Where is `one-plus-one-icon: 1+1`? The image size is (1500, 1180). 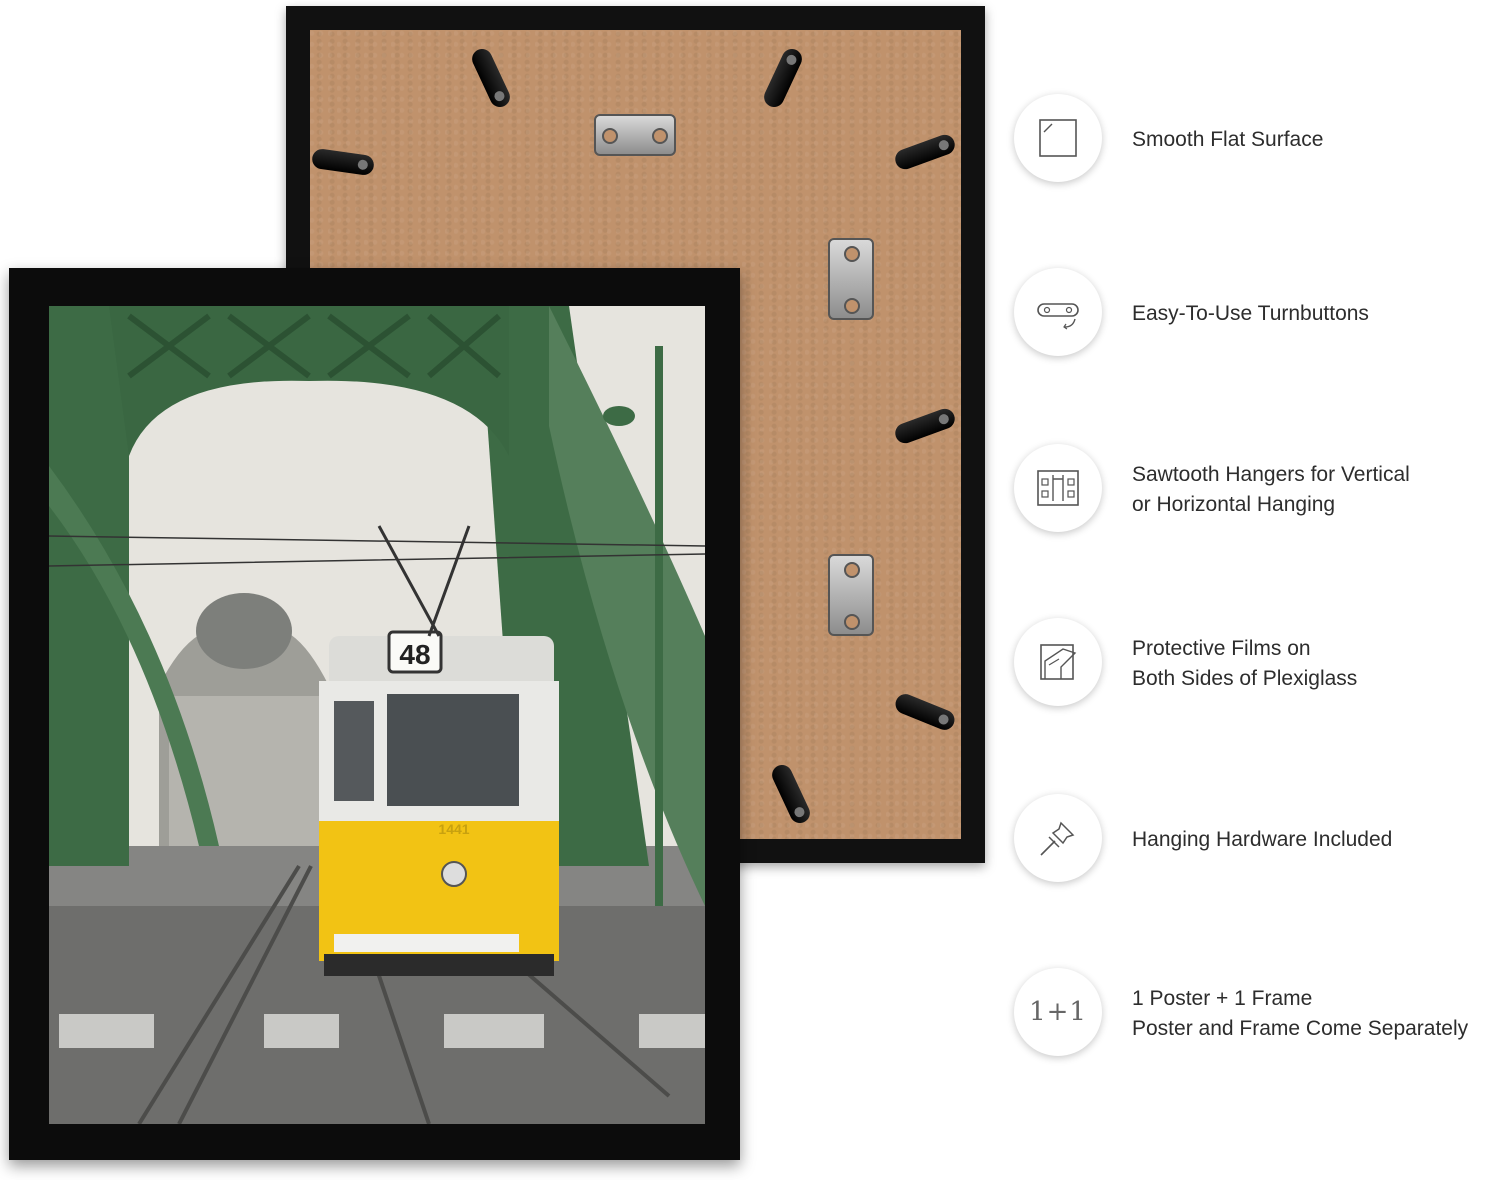
one-plus-one-icon: 1+1 is located at coordinates (1058, 1012).